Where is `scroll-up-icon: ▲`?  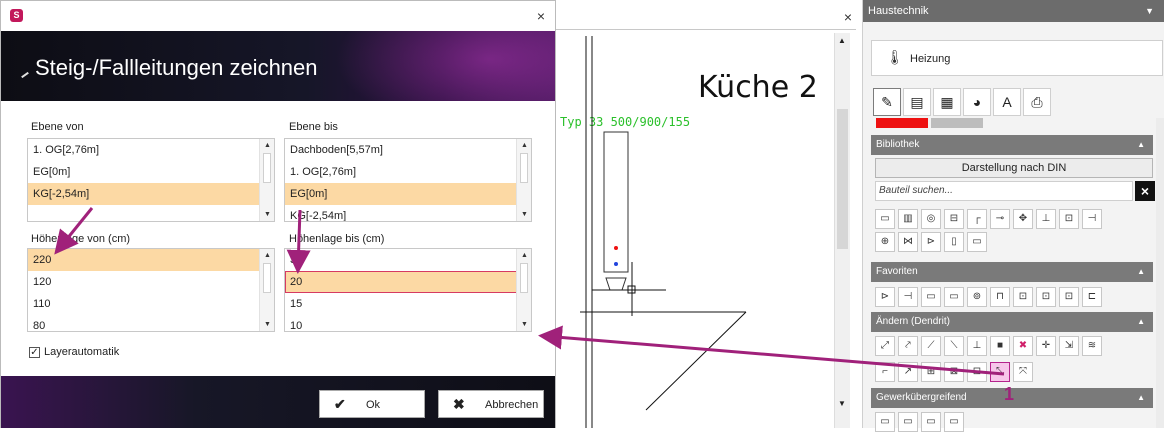 scroll-up-icon: ▲ is located at coordinates (842, 40).